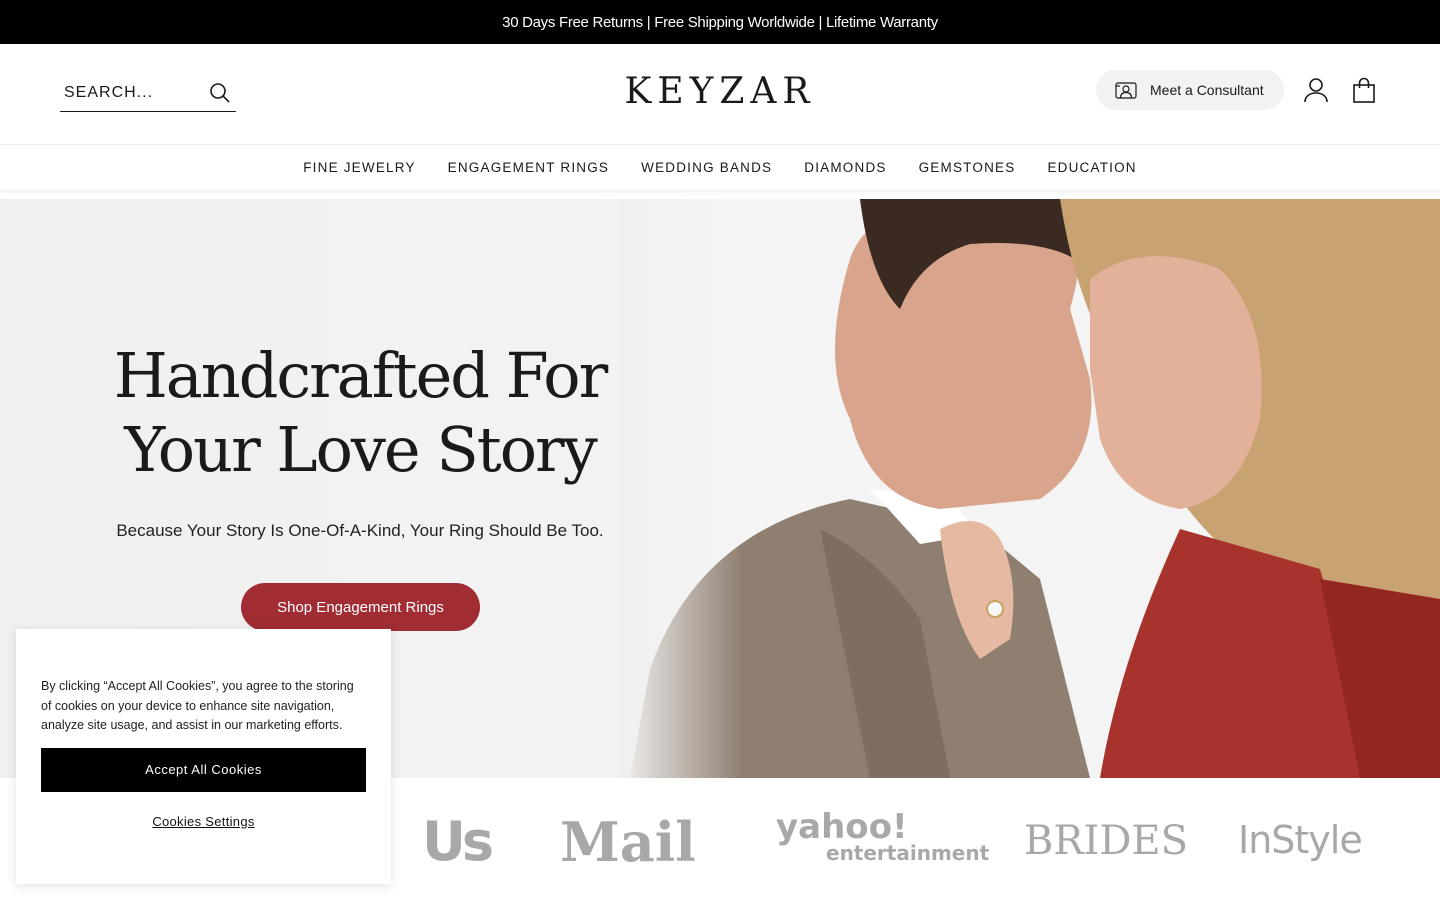 This screenshot has width=1440, height=900. I want to click on search-input, so click(130, 92).